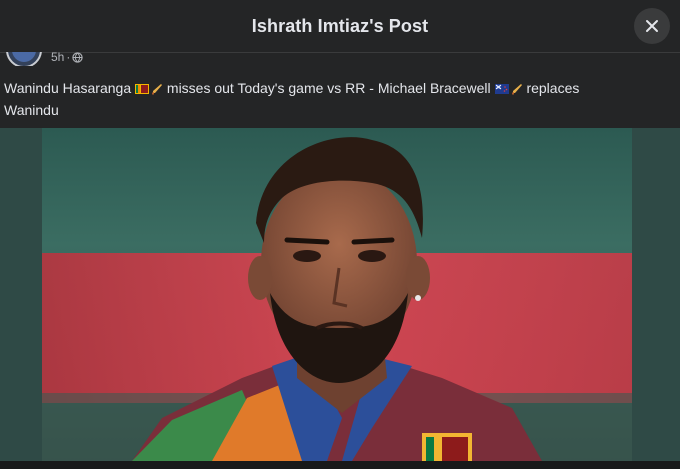 This screenshot has height=469, width=680. Describe the element at coordinates (68, 88) in the screenshot. I see `post-text-name: Wanindu Hasaranga` at that location.